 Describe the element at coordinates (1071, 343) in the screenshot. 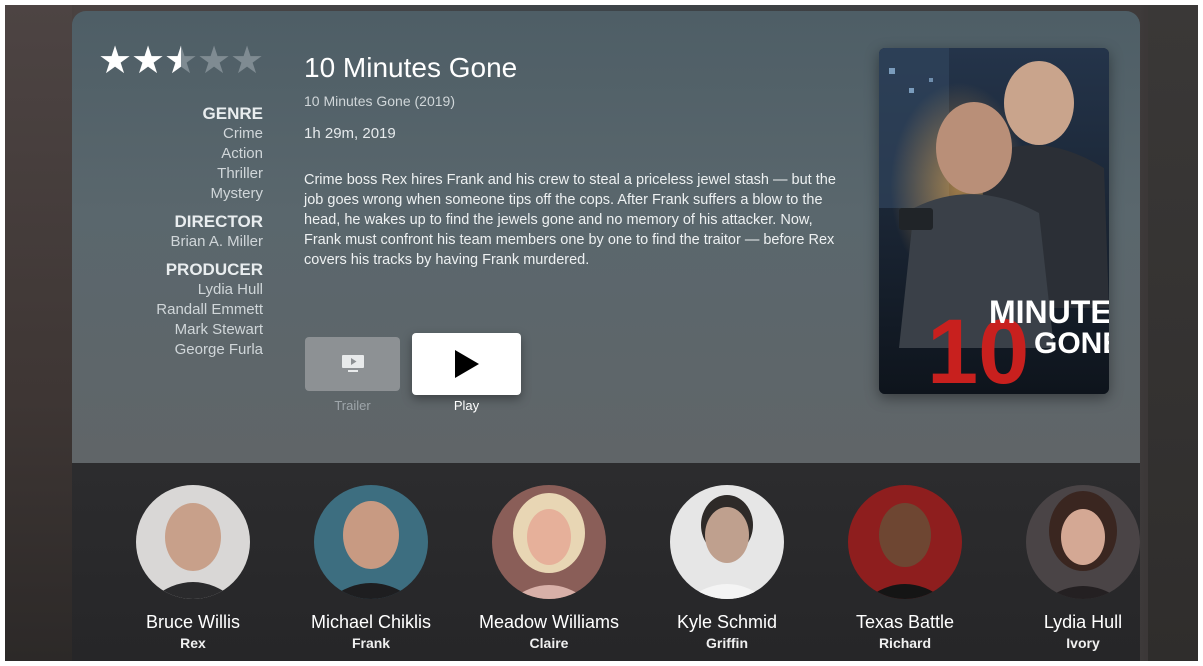

I see `poster-title-word2: GONE` at that location.